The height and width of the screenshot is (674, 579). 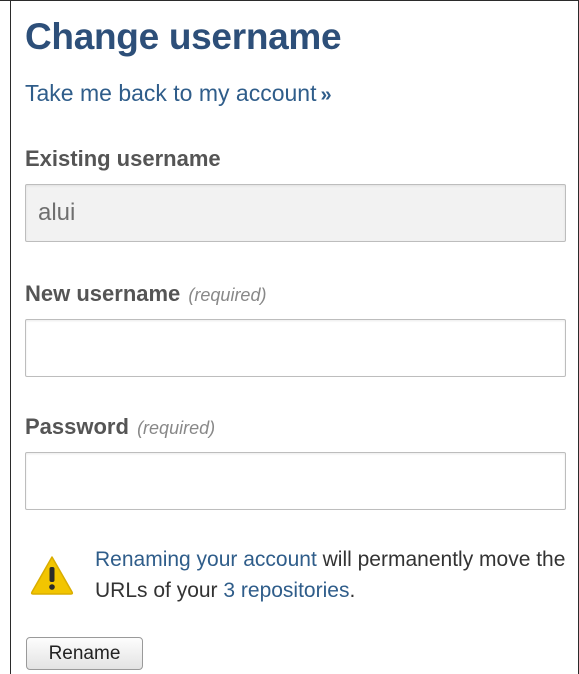 I want to click on renaming-account-link: Renaming your account, so click(x=206, y=559).